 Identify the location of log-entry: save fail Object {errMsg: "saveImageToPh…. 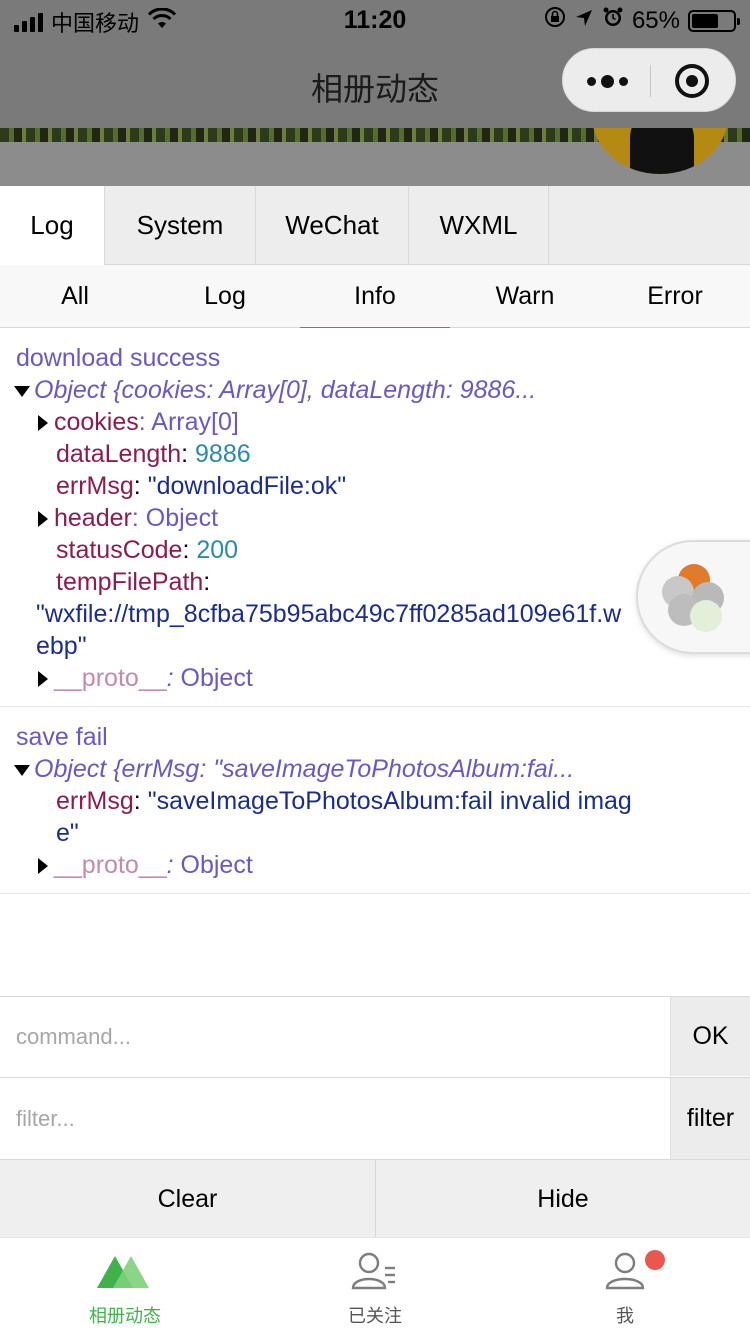
(375, 800).